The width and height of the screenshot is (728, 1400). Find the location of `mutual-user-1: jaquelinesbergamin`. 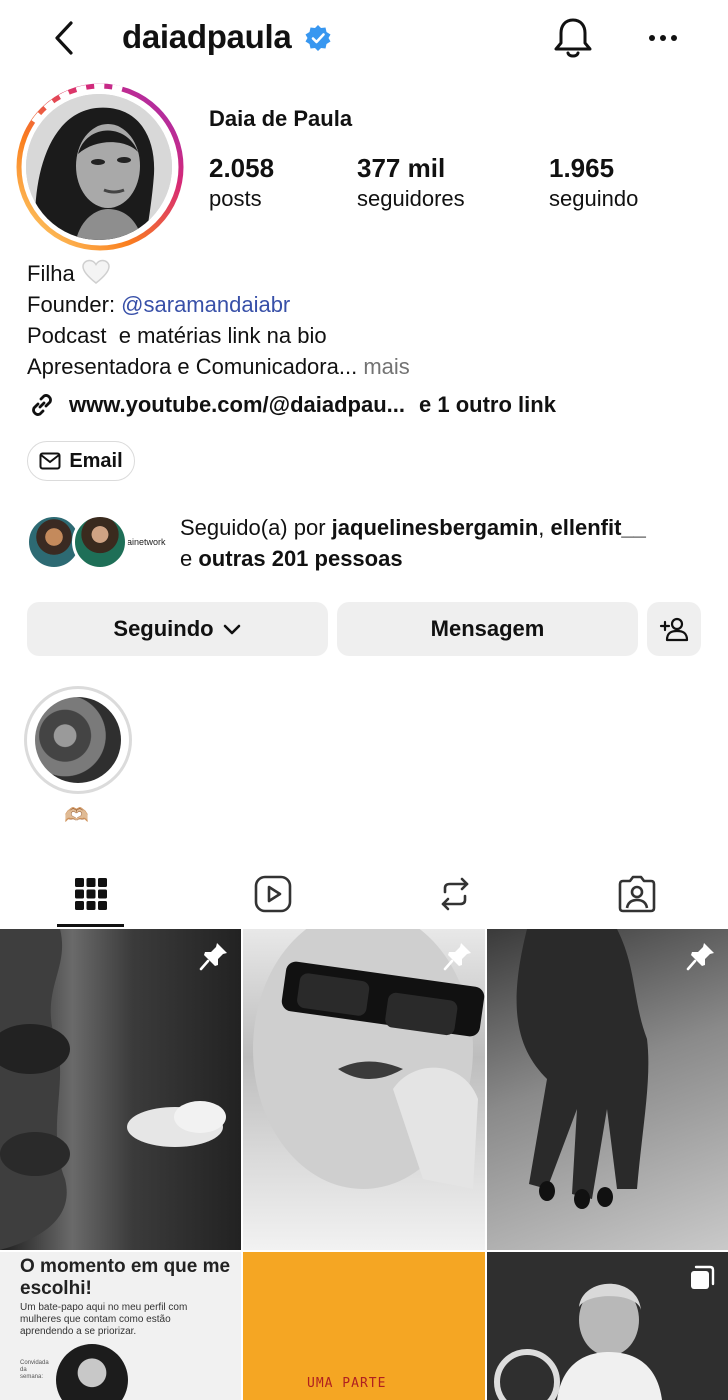

mutual-user-1: jaquelinesbergamin is located at coordinates (435, 527).